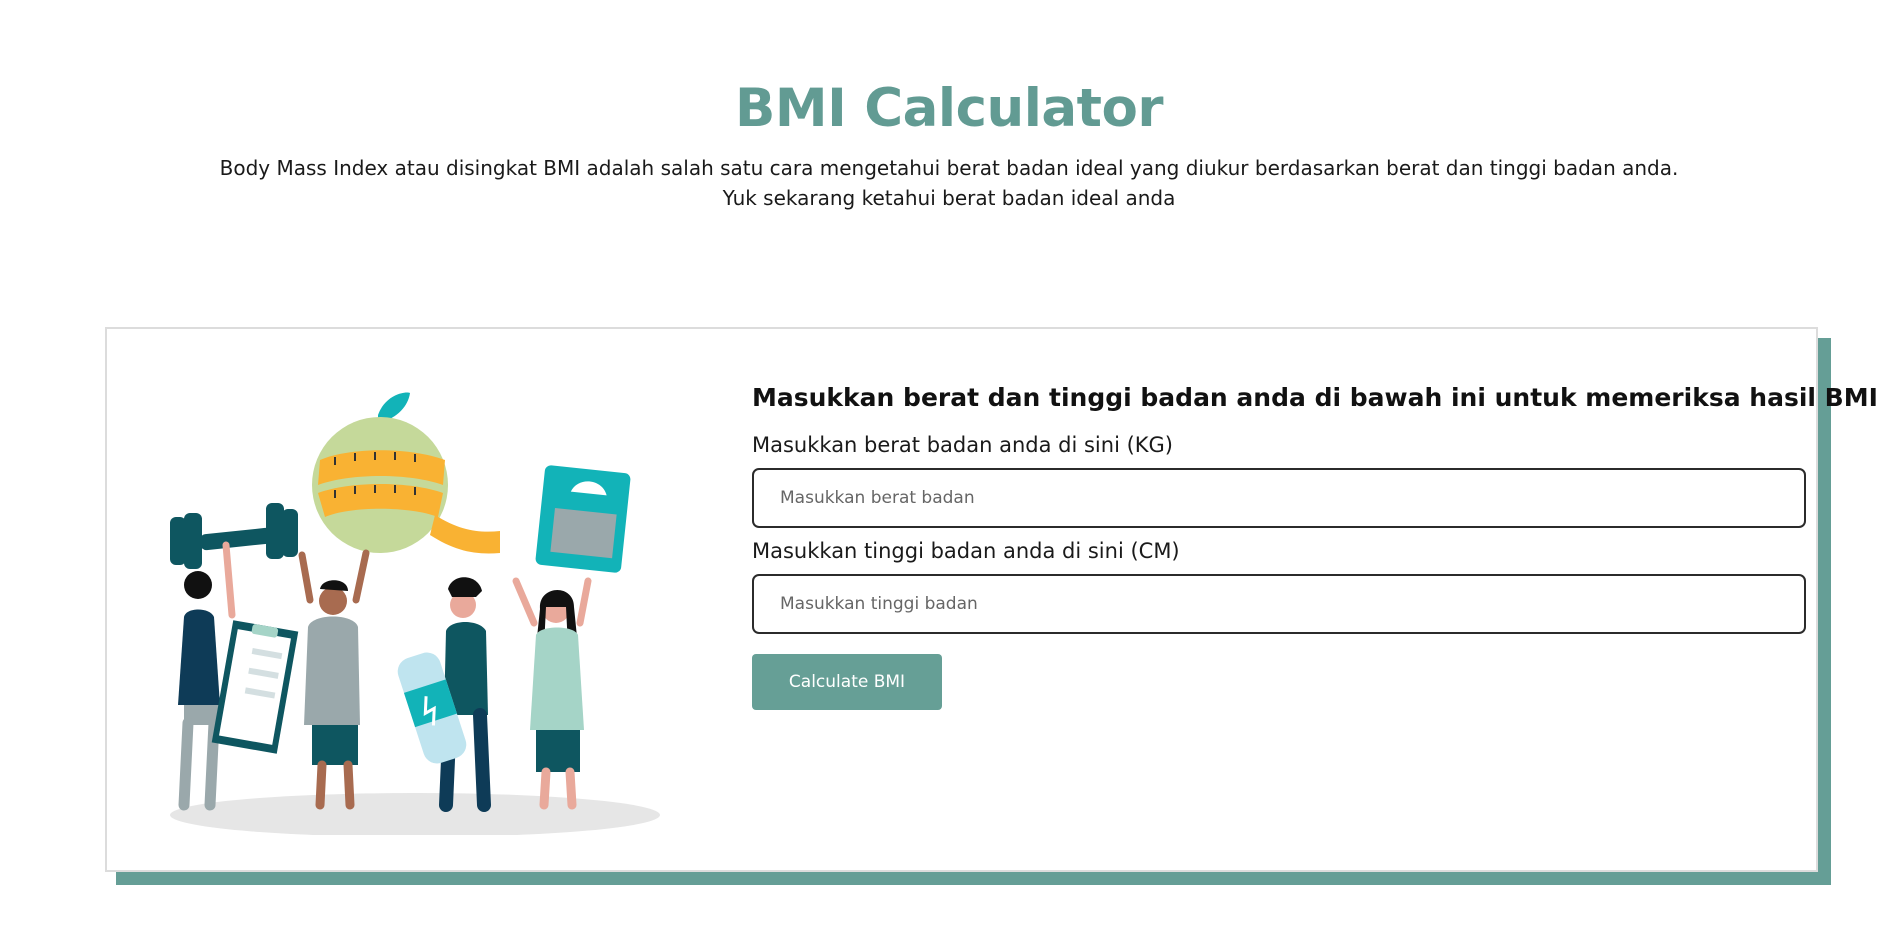  I want to click on person-bottle, so click(444, 694).